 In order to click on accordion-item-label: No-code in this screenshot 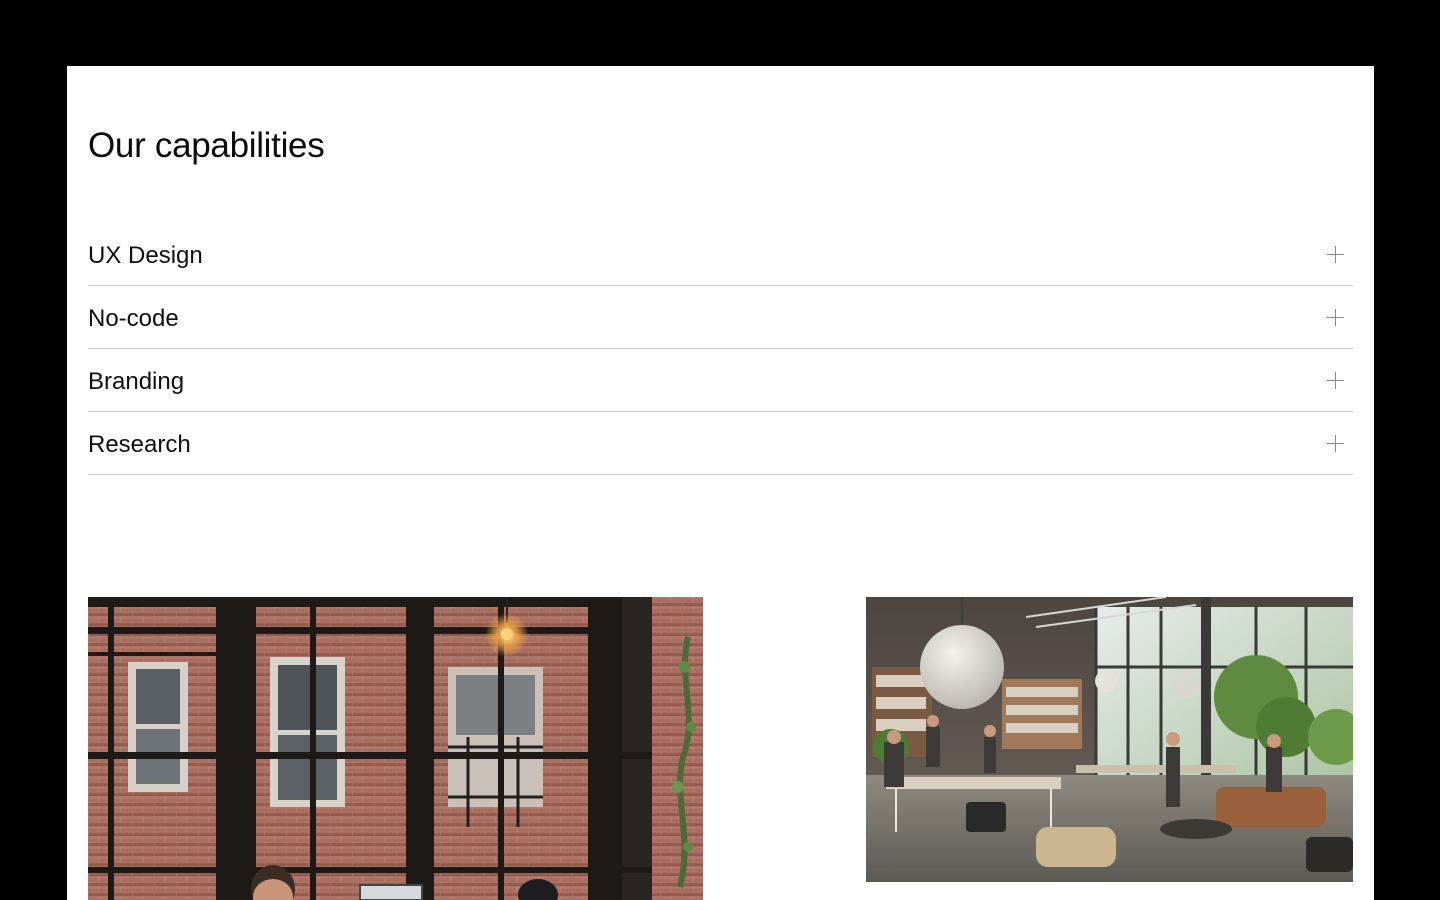, I will do `click(133, 318)`.